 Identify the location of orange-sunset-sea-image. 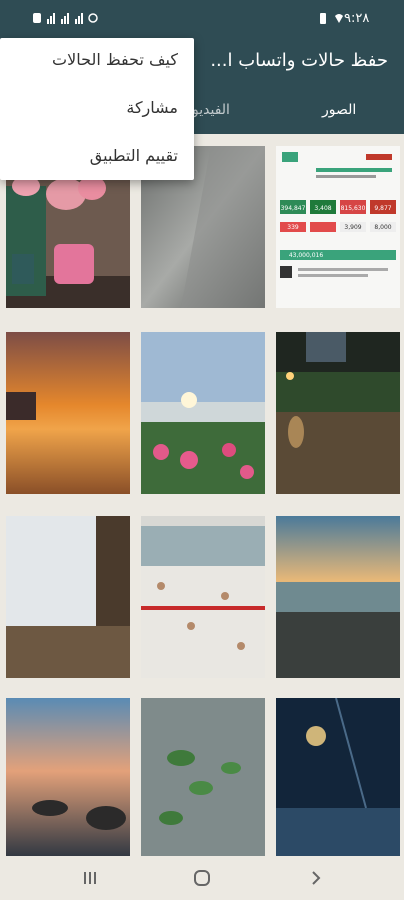
(68, 413).